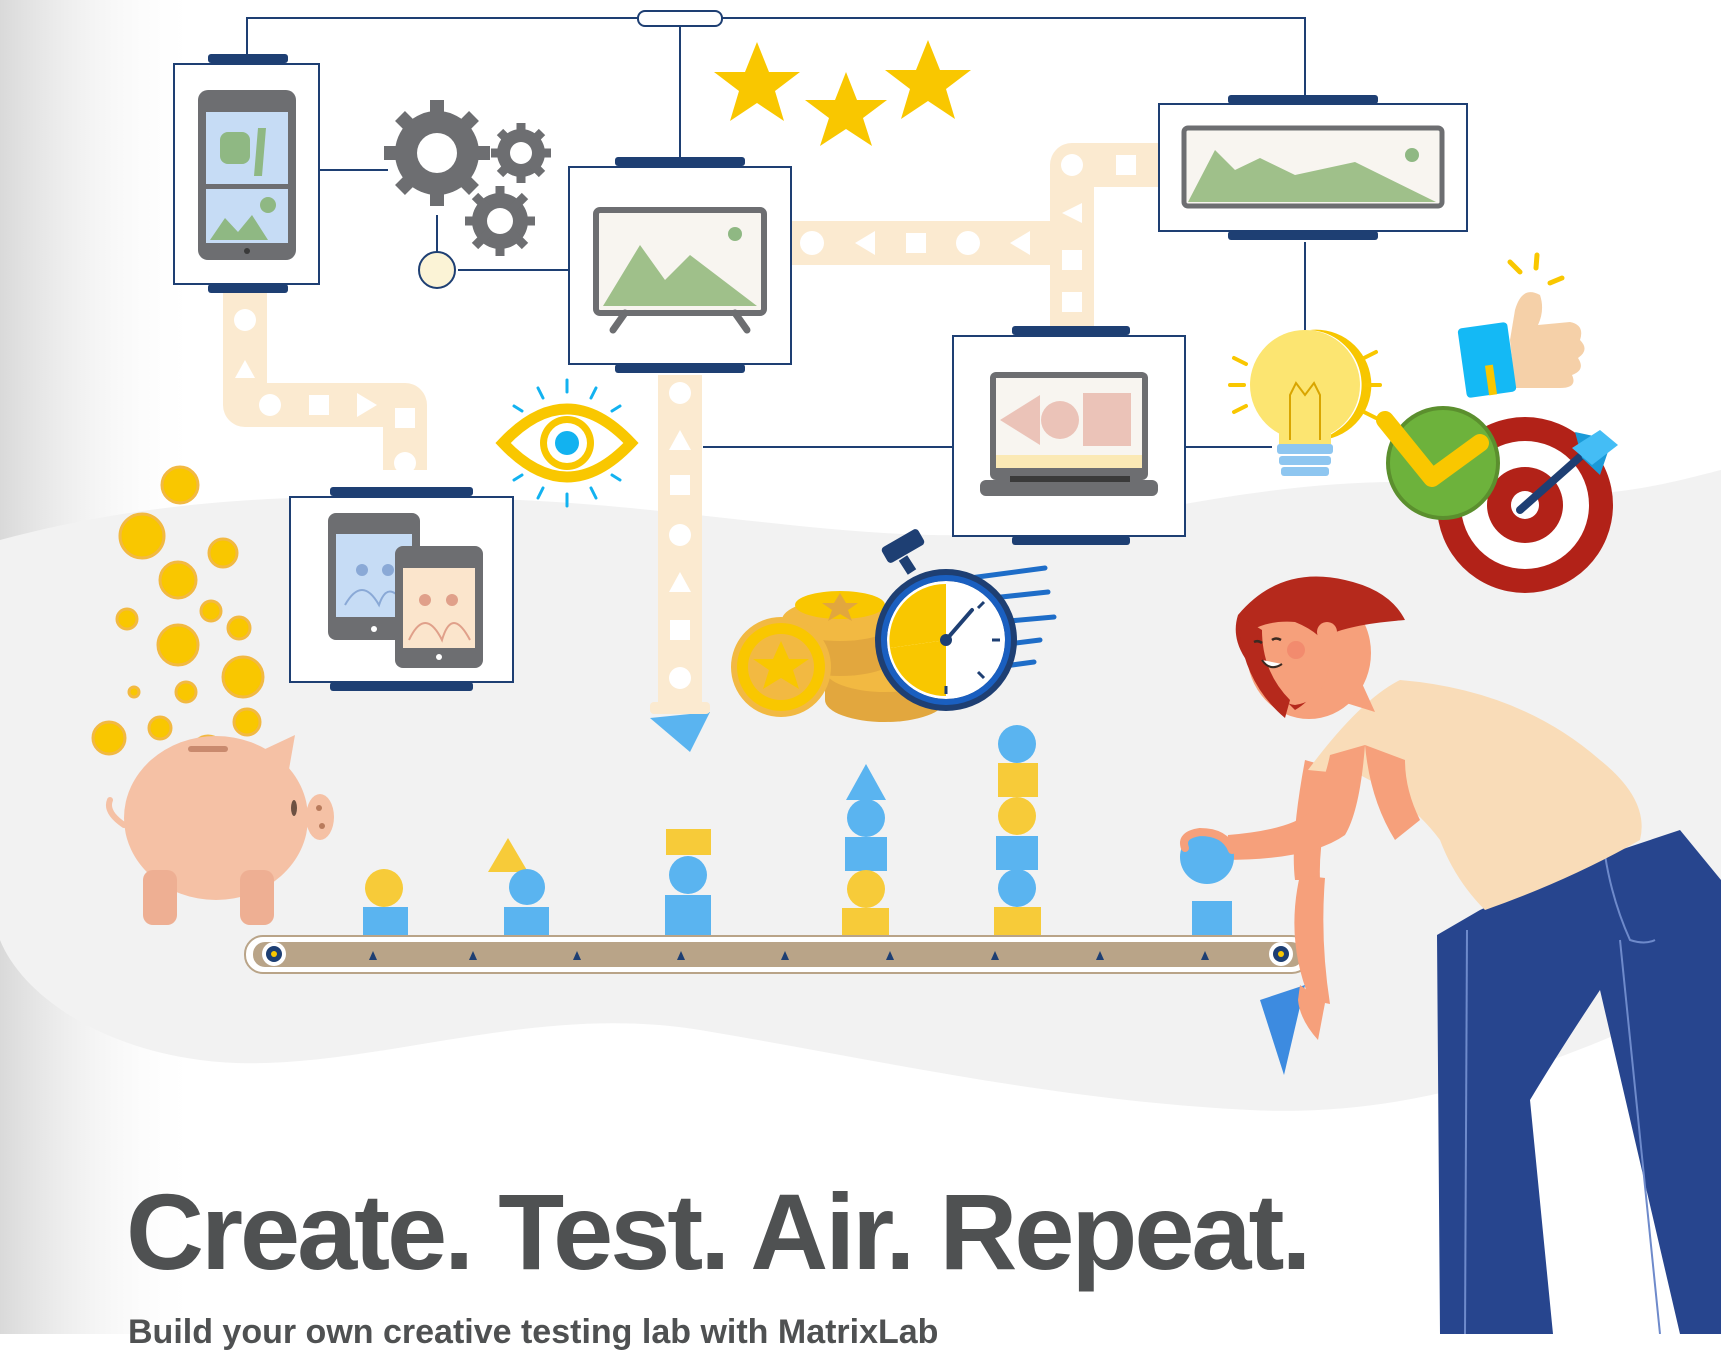  Describe the element at coordinates (1305, 402) in the screenshot. I see `lightbulb-icon` at that location.